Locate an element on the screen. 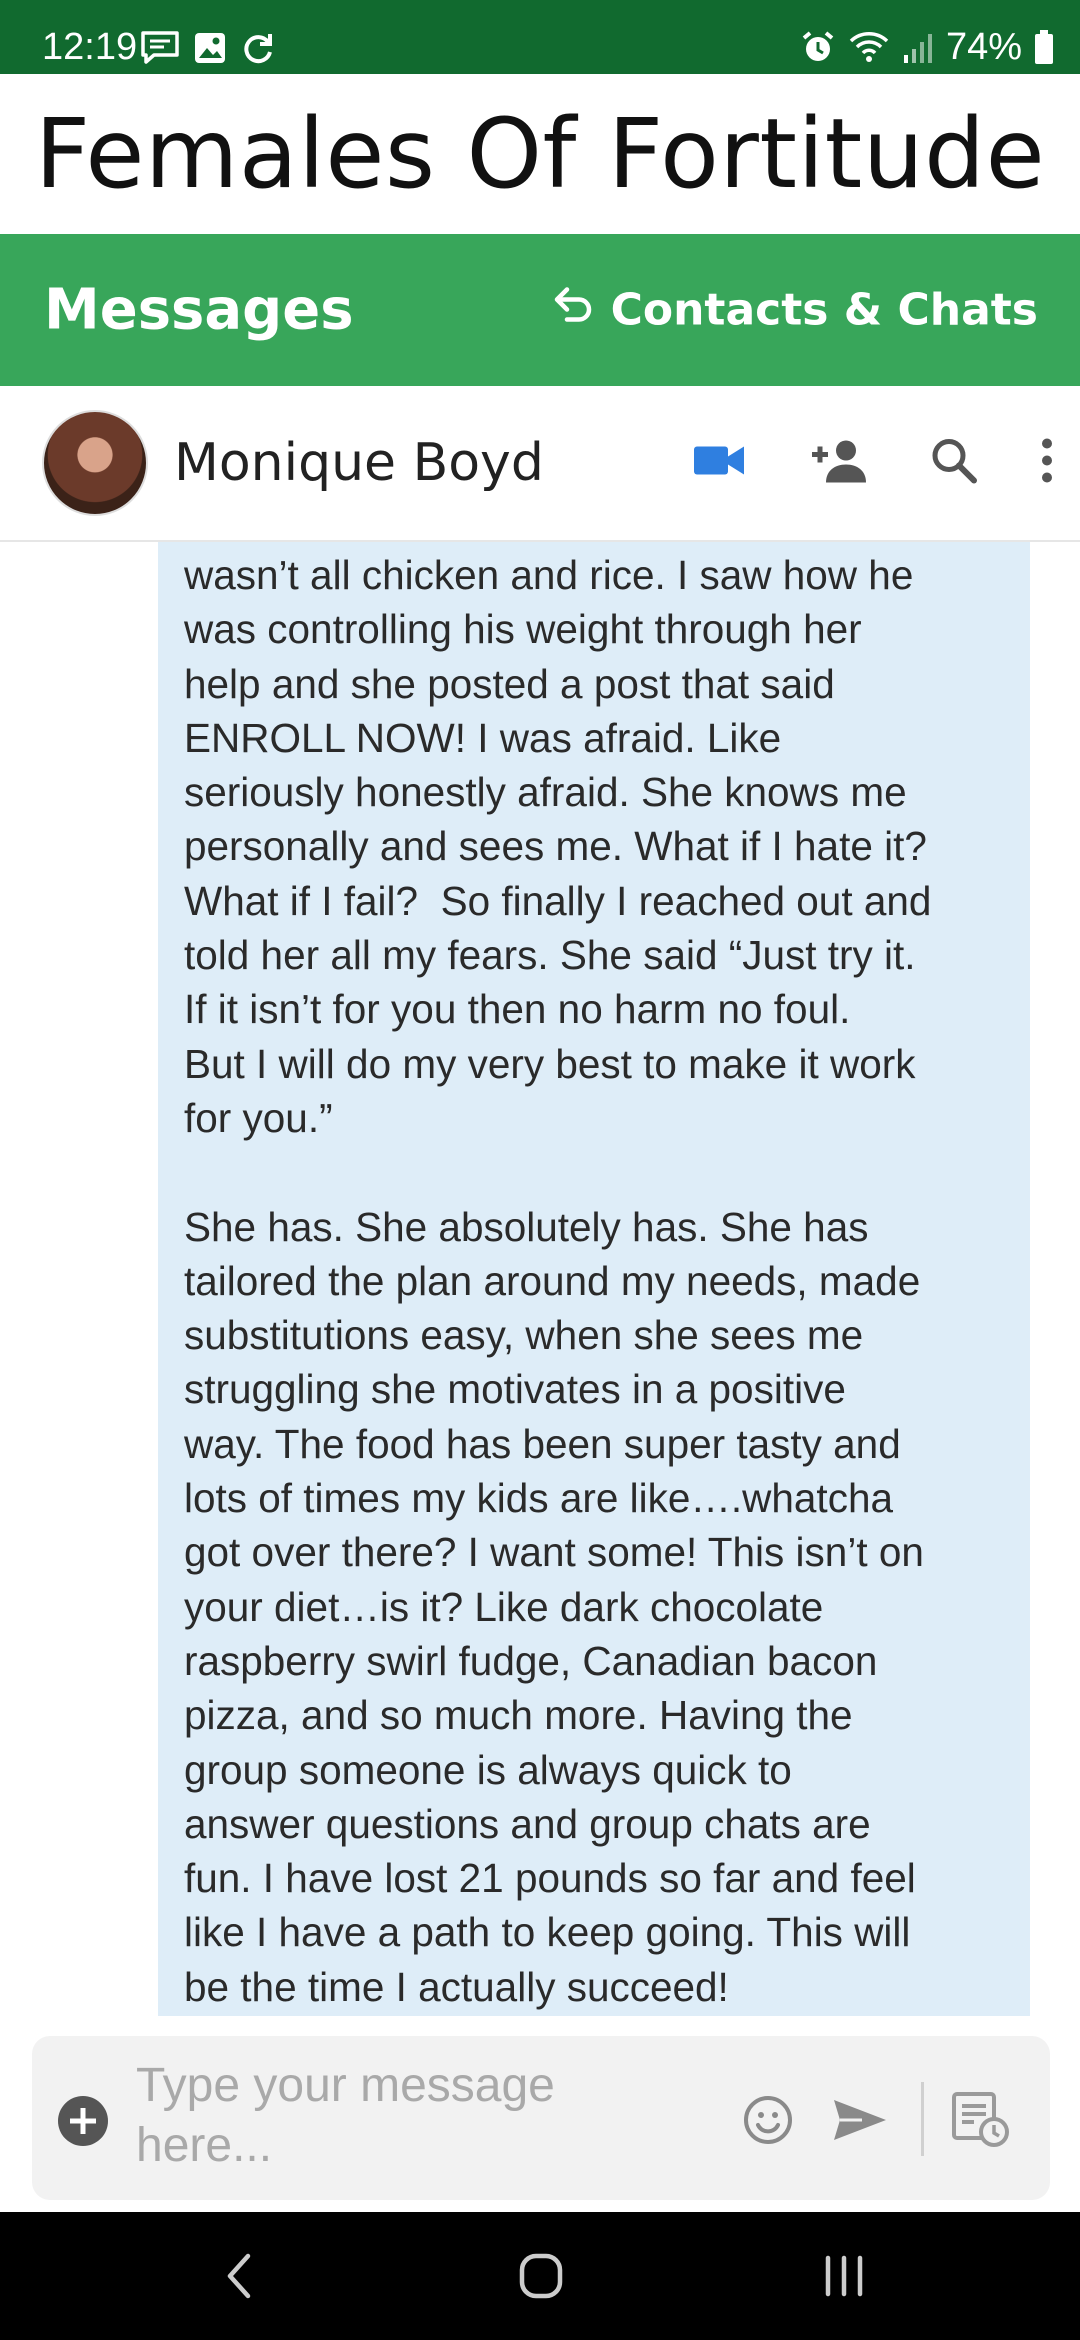 The width and height of the screenshot is (1080, 2340). more-options-icon is located at coordinates (1047, 463).